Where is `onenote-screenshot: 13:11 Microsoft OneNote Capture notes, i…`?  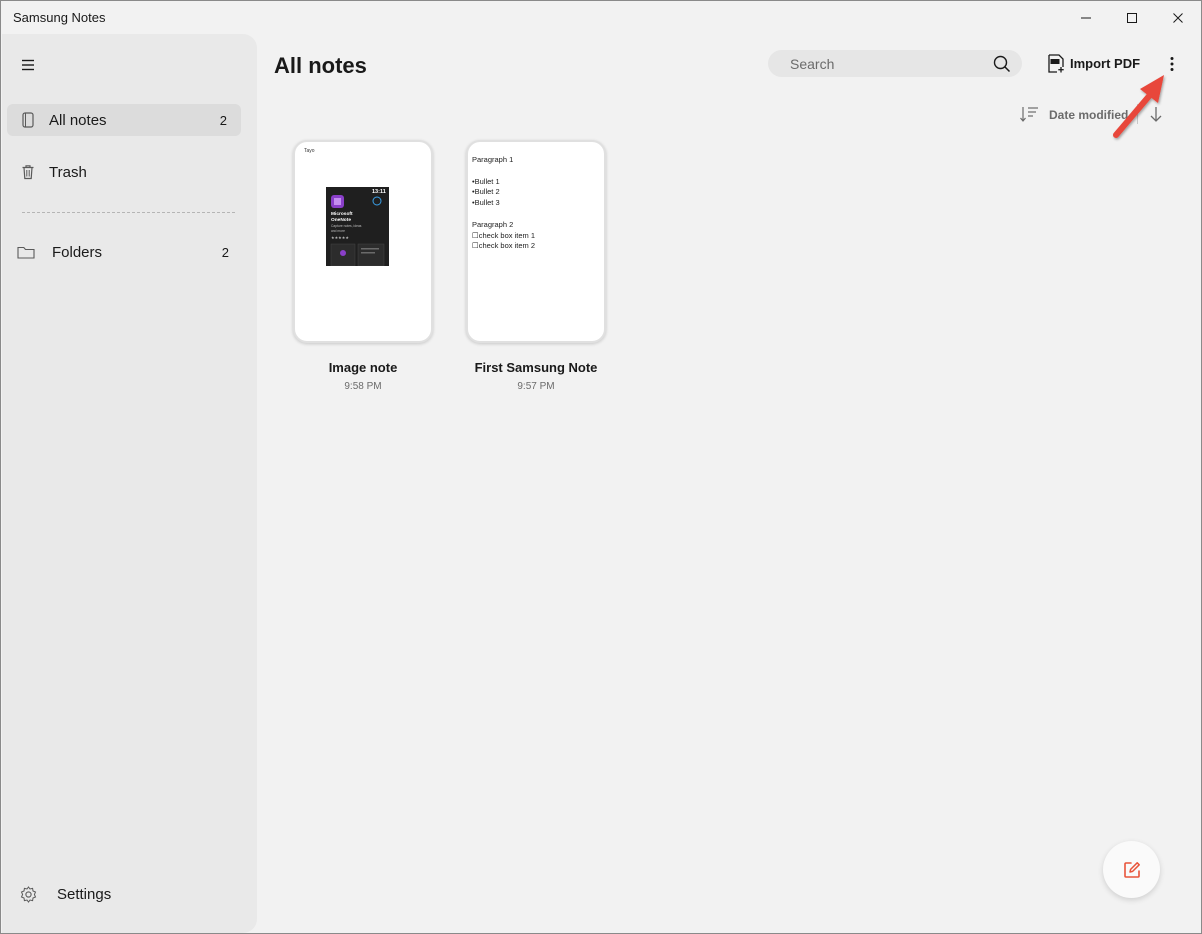 onenote-screenshot: 13:11 Microsoft OneNote Capture notes, i… is located at coordinates (357, 226).